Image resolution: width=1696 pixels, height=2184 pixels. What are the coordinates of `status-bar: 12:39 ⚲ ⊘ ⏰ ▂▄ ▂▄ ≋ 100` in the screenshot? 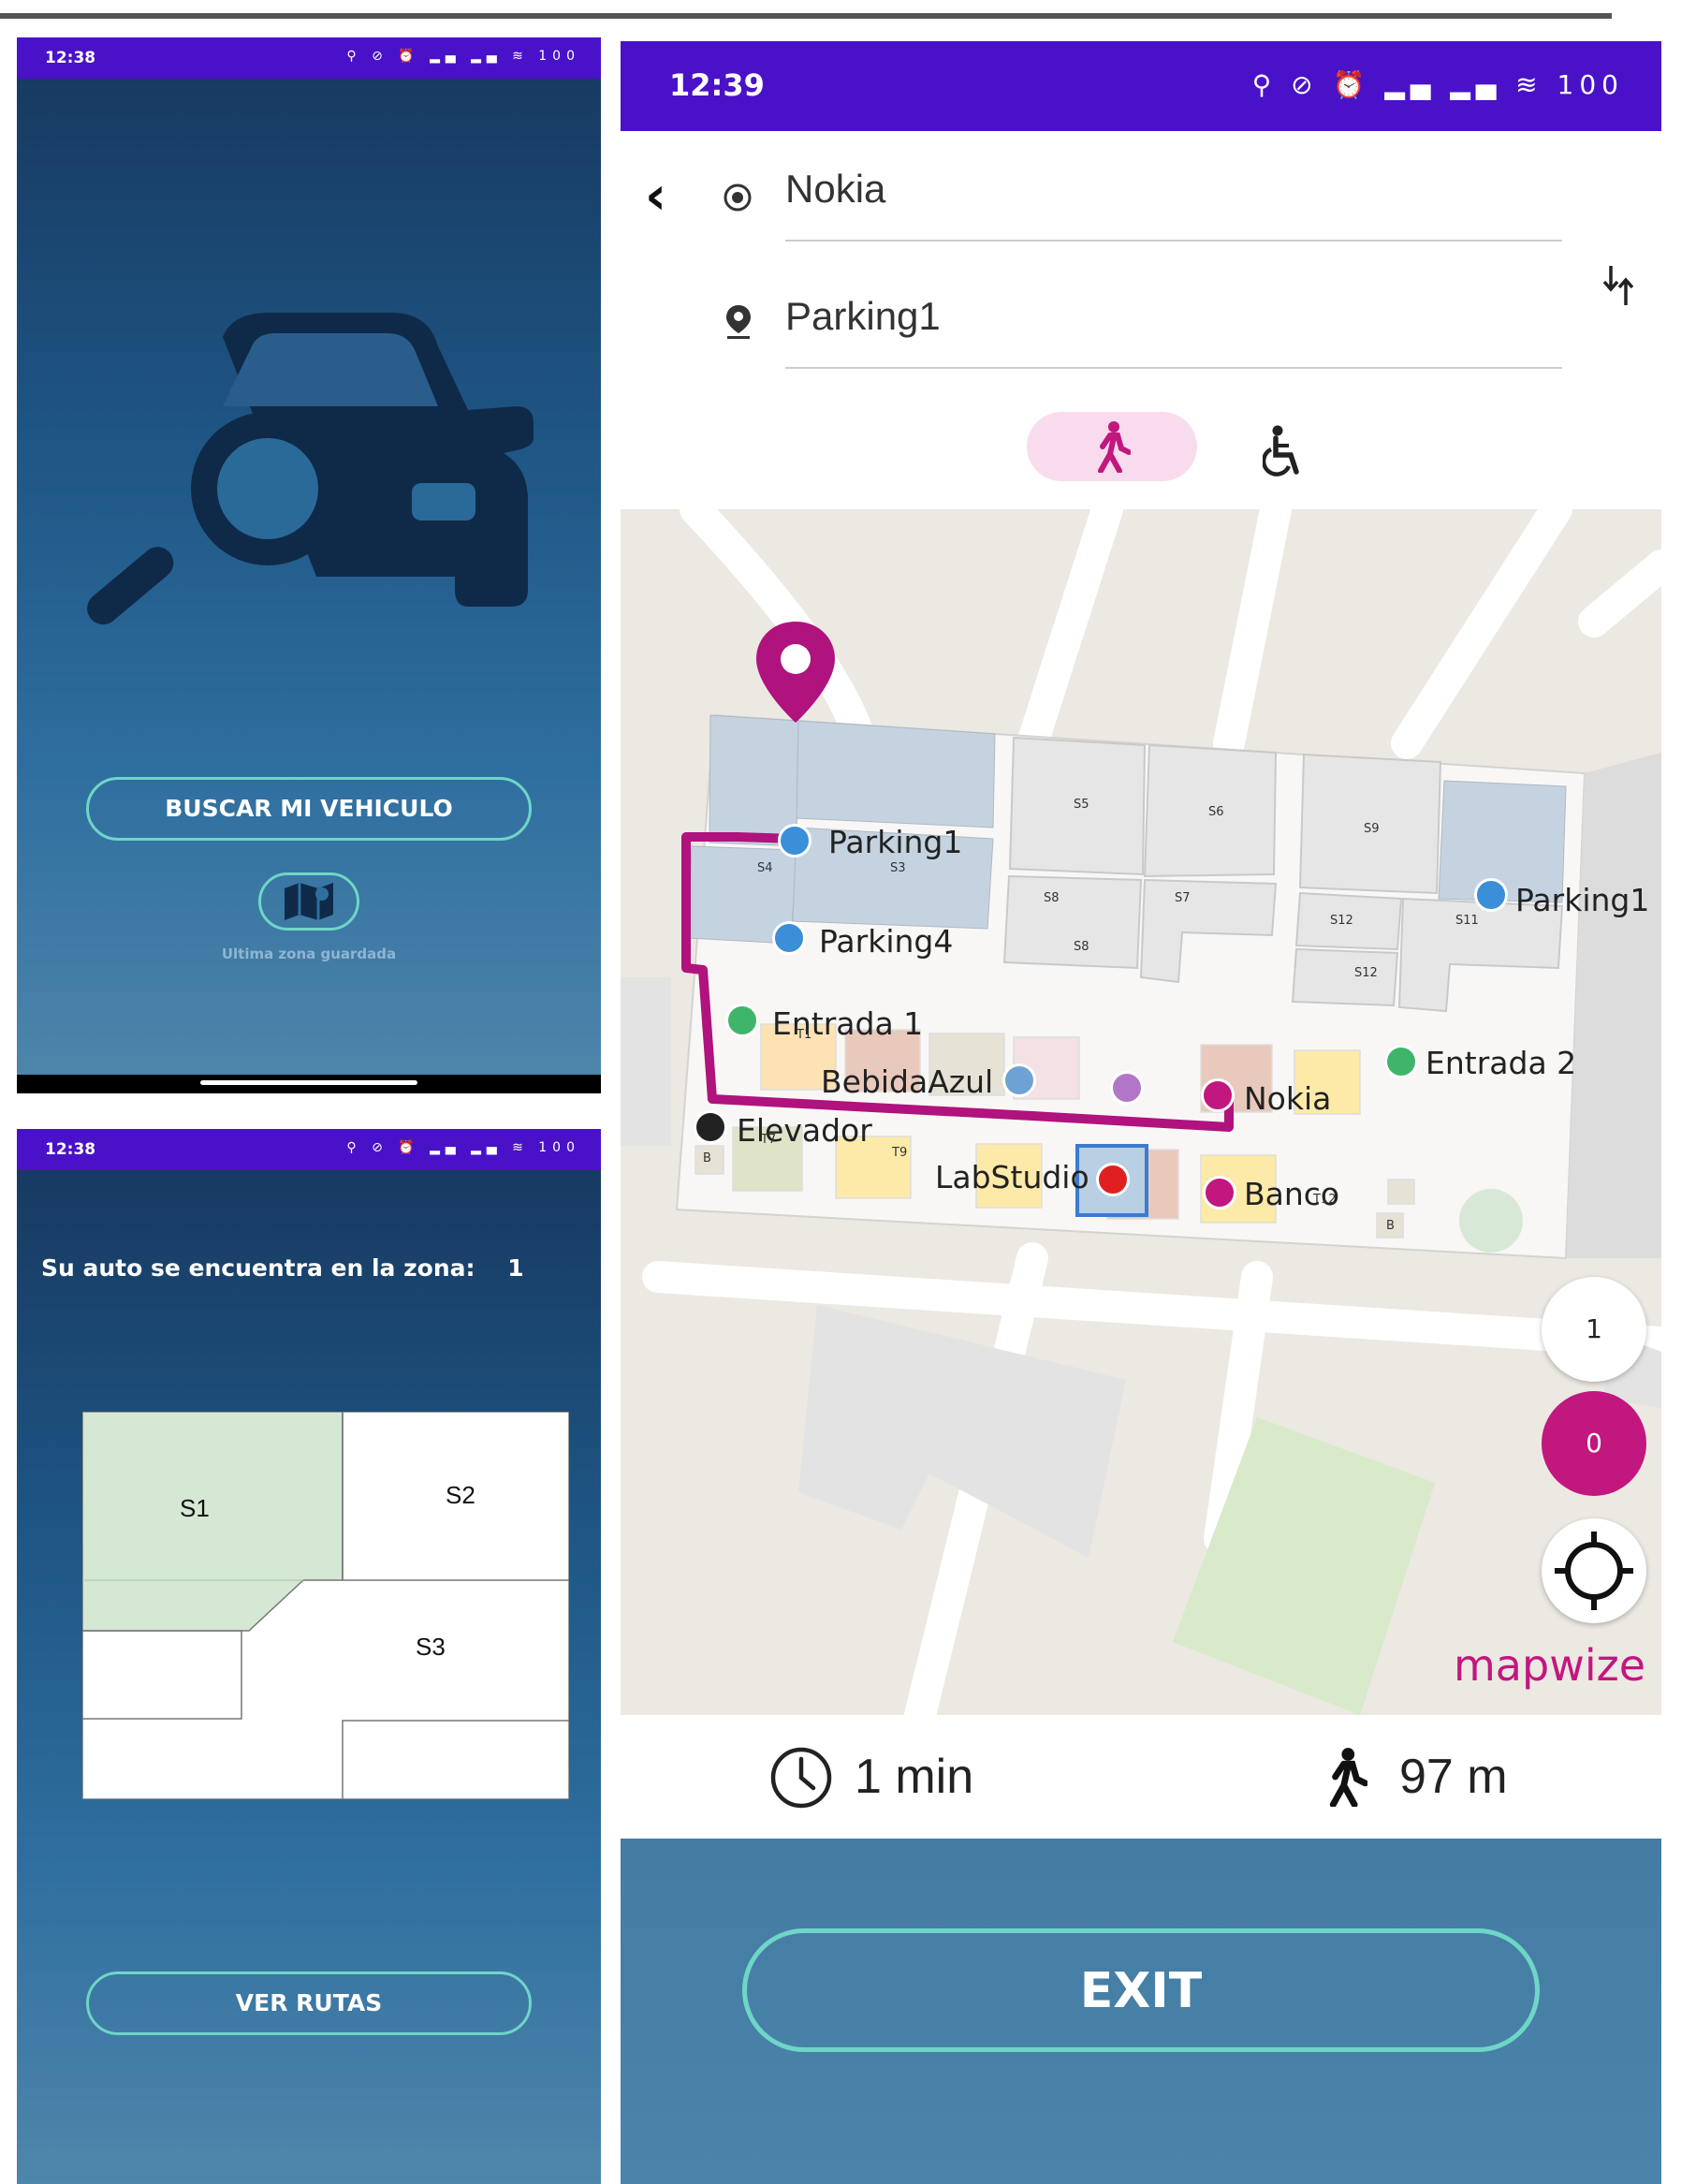 It's located at (1141, 86).